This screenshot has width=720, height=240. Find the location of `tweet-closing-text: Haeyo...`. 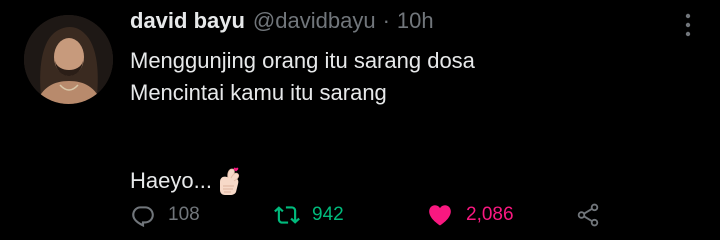

tweet-closing-text: Haeyo... is located at coordinates (171, 180).